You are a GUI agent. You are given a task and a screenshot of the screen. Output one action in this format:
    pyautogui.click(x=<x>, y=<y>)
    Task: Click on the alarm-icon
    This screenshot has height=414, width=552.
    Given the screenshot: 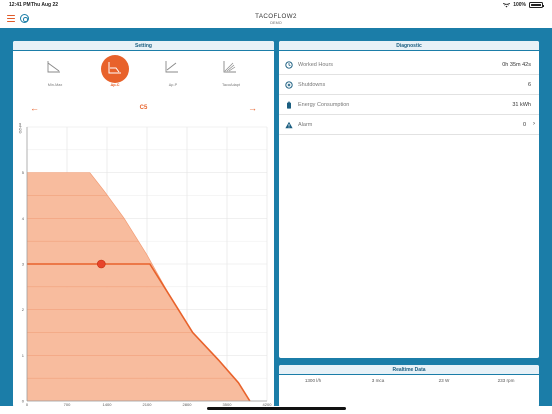 What is the action you would take?
    pyautogui.click(x=289, y=125)
    